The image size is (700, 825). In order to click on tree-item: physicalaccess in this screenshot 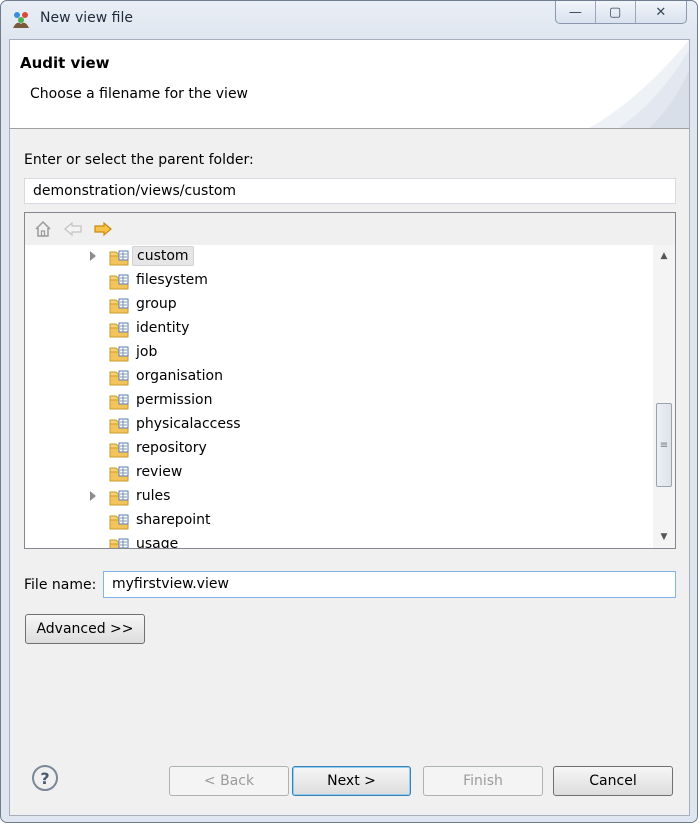, I will do `click(325, 425)`.